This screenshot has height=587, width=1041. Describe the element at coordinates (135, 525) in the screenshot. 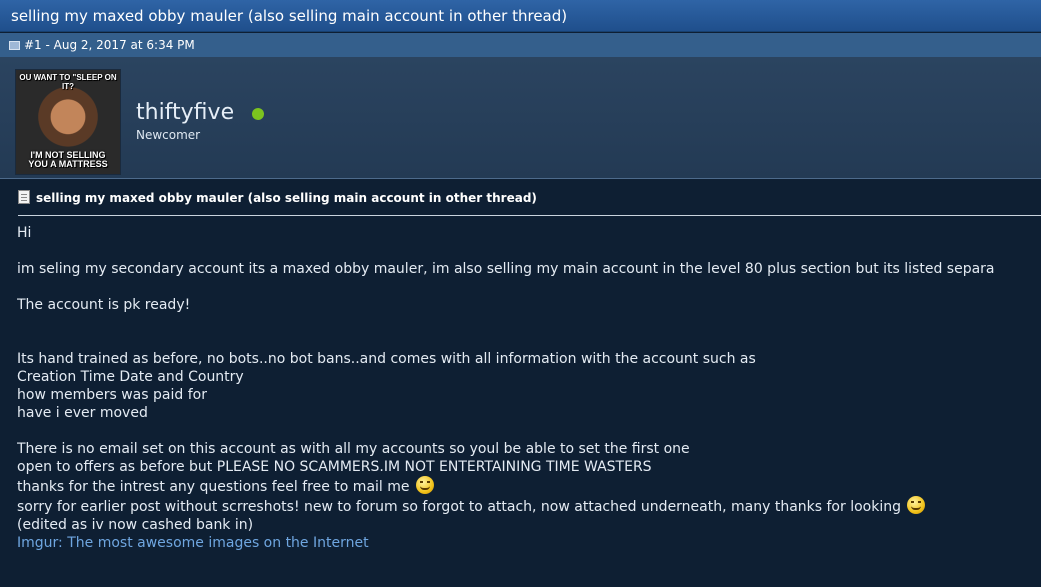

I see `body-line: (edited as iv now cashed bank in)` at that location.